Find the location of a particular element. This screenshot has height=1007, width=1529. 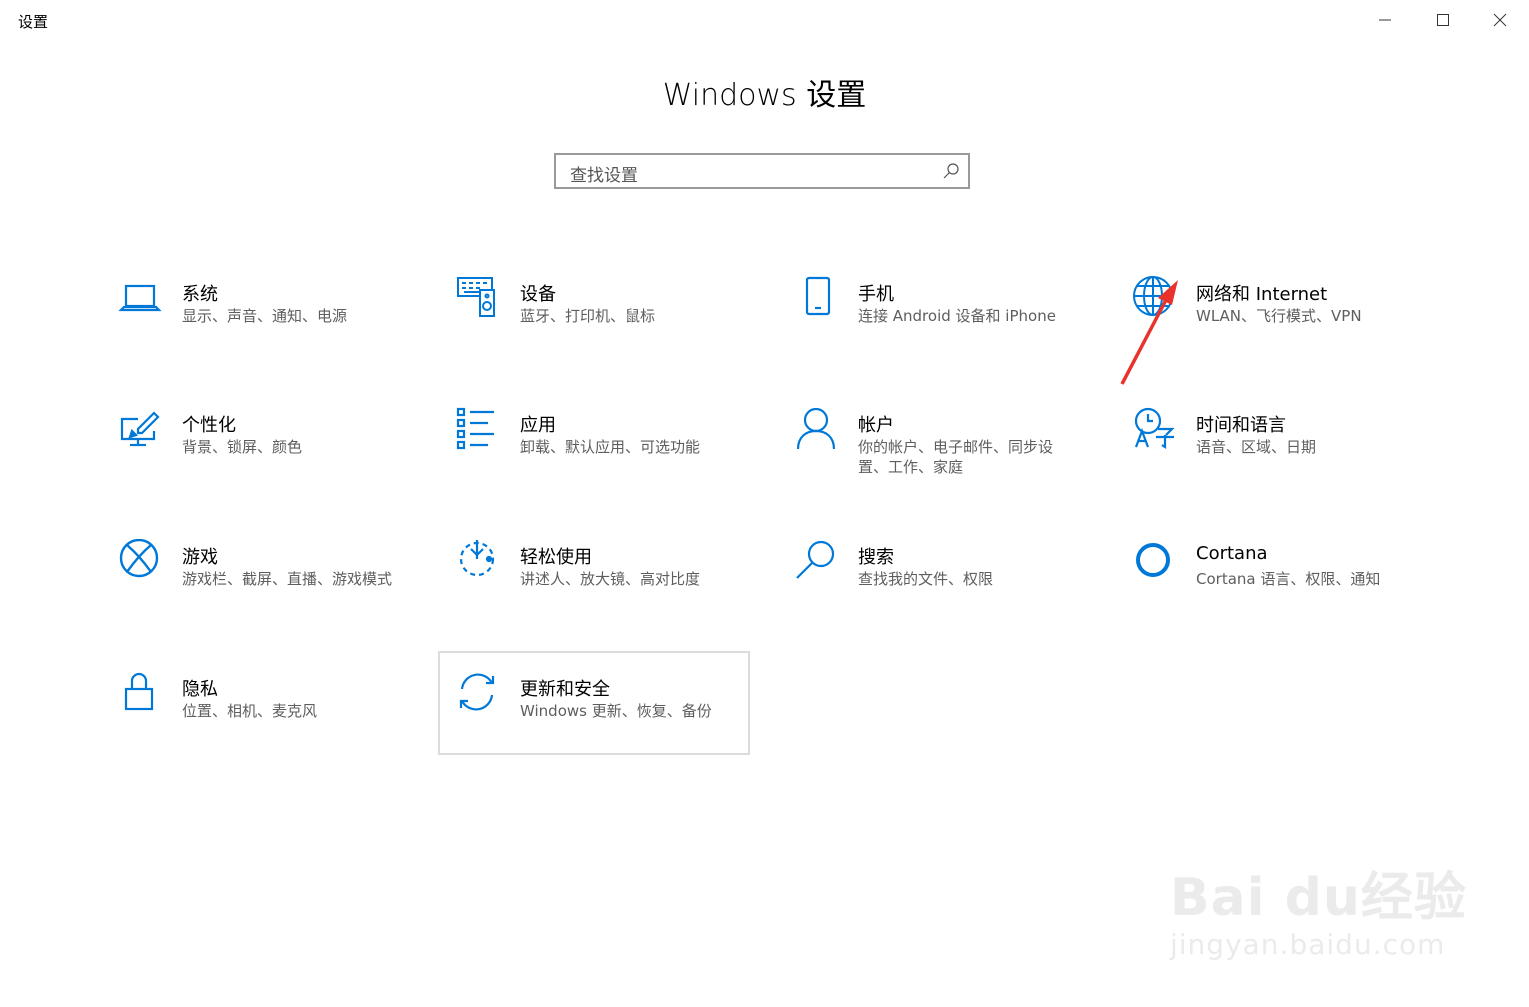

tile-desc: 连接 Android 设备和 iPhone is located at coordinates (957, 316).